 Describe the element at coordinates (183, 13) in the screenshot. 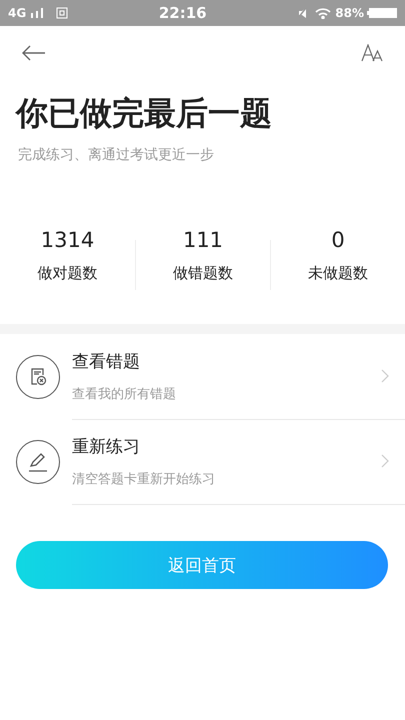

I see `clock: 22:16` at that location.